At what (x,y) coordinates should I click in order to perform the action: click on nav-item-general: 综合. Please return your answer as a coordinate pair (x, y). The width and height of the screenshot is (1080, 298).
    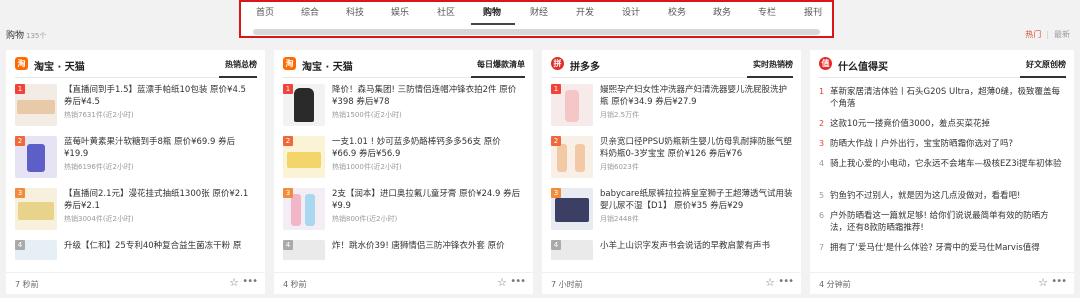
    Looking at the image, I should click on (310, 11).